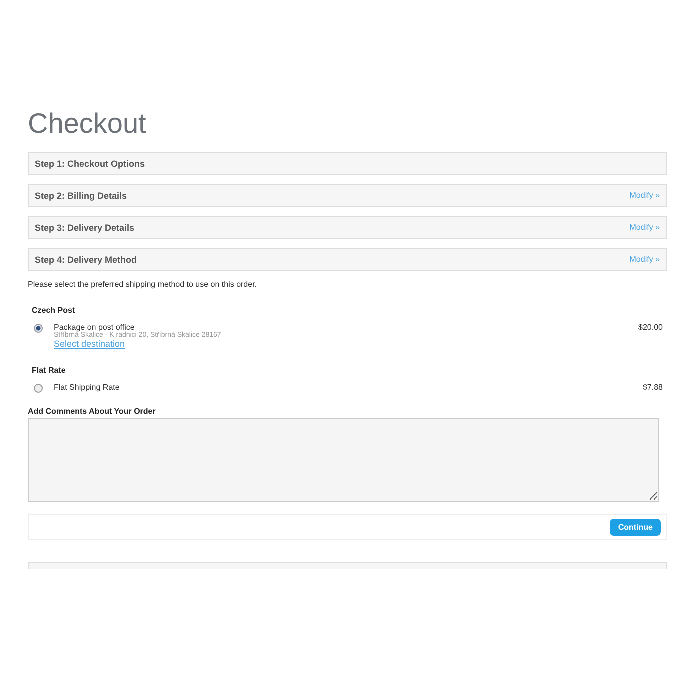 This screenshot has height=690, width=690. What do you see at coordinates (81, 195) in the screenshot?
I see `step-title: Step 2: Billing Details` at bounding box center [81, 195].